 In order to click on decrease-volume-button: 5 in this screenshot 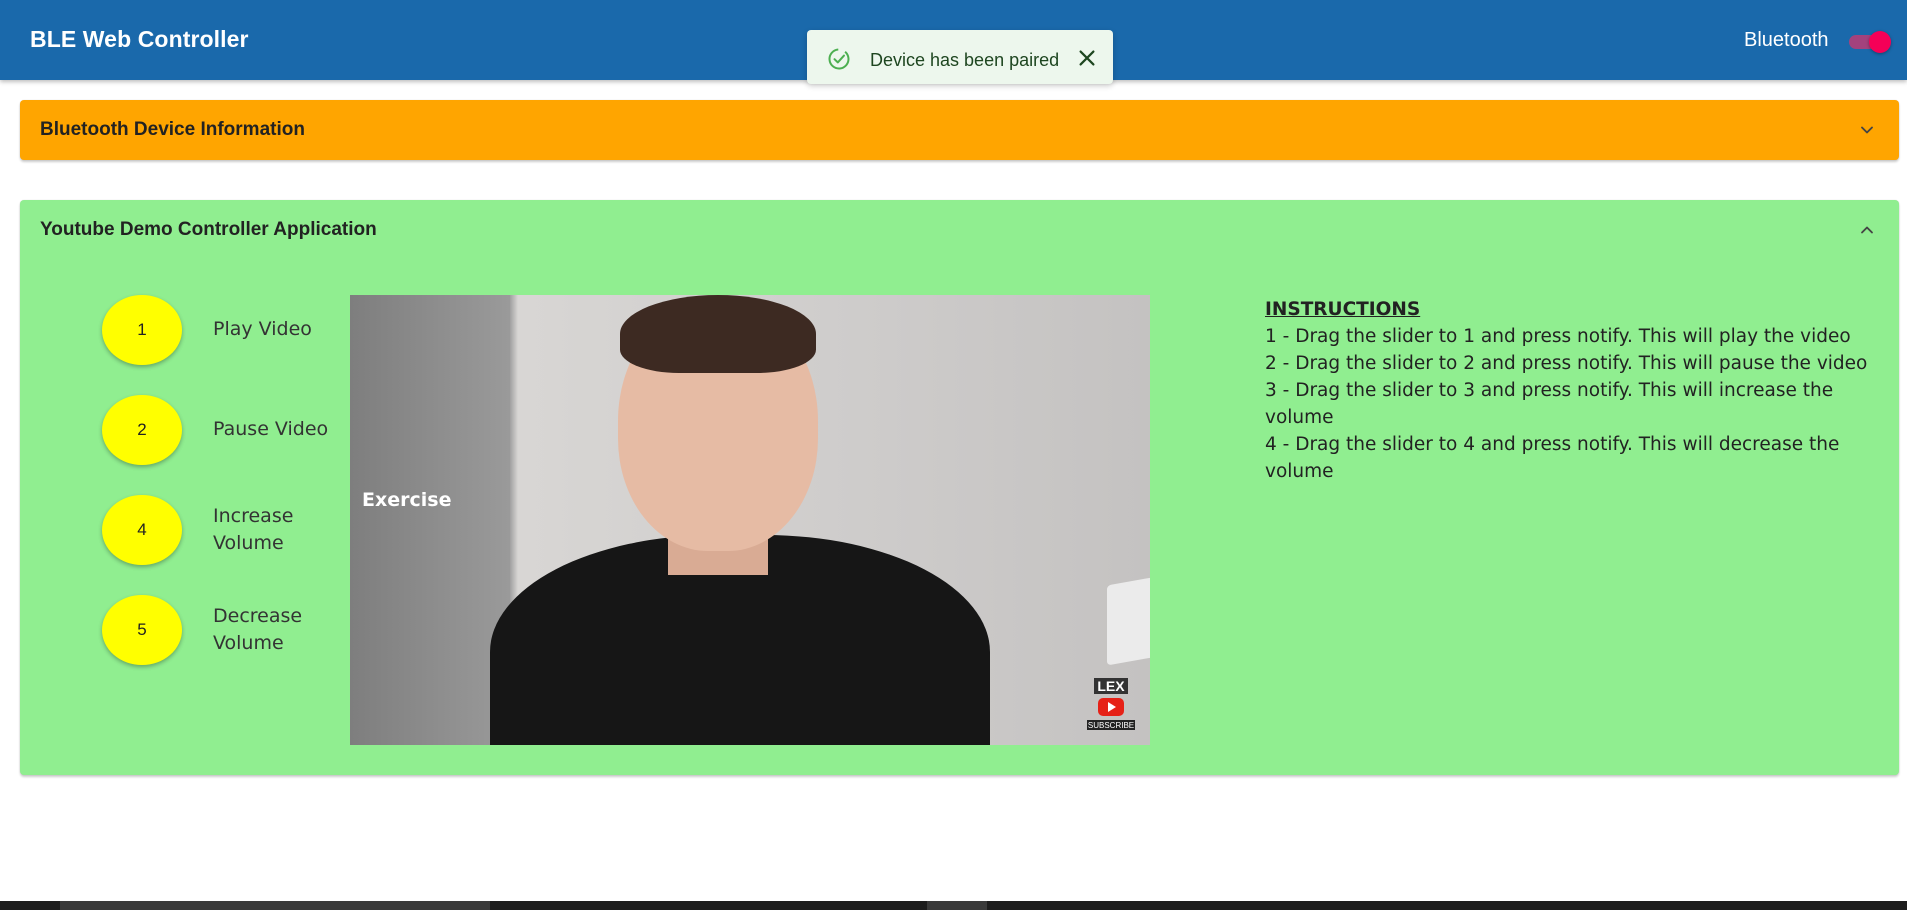, I will do `click(142, 630)`.